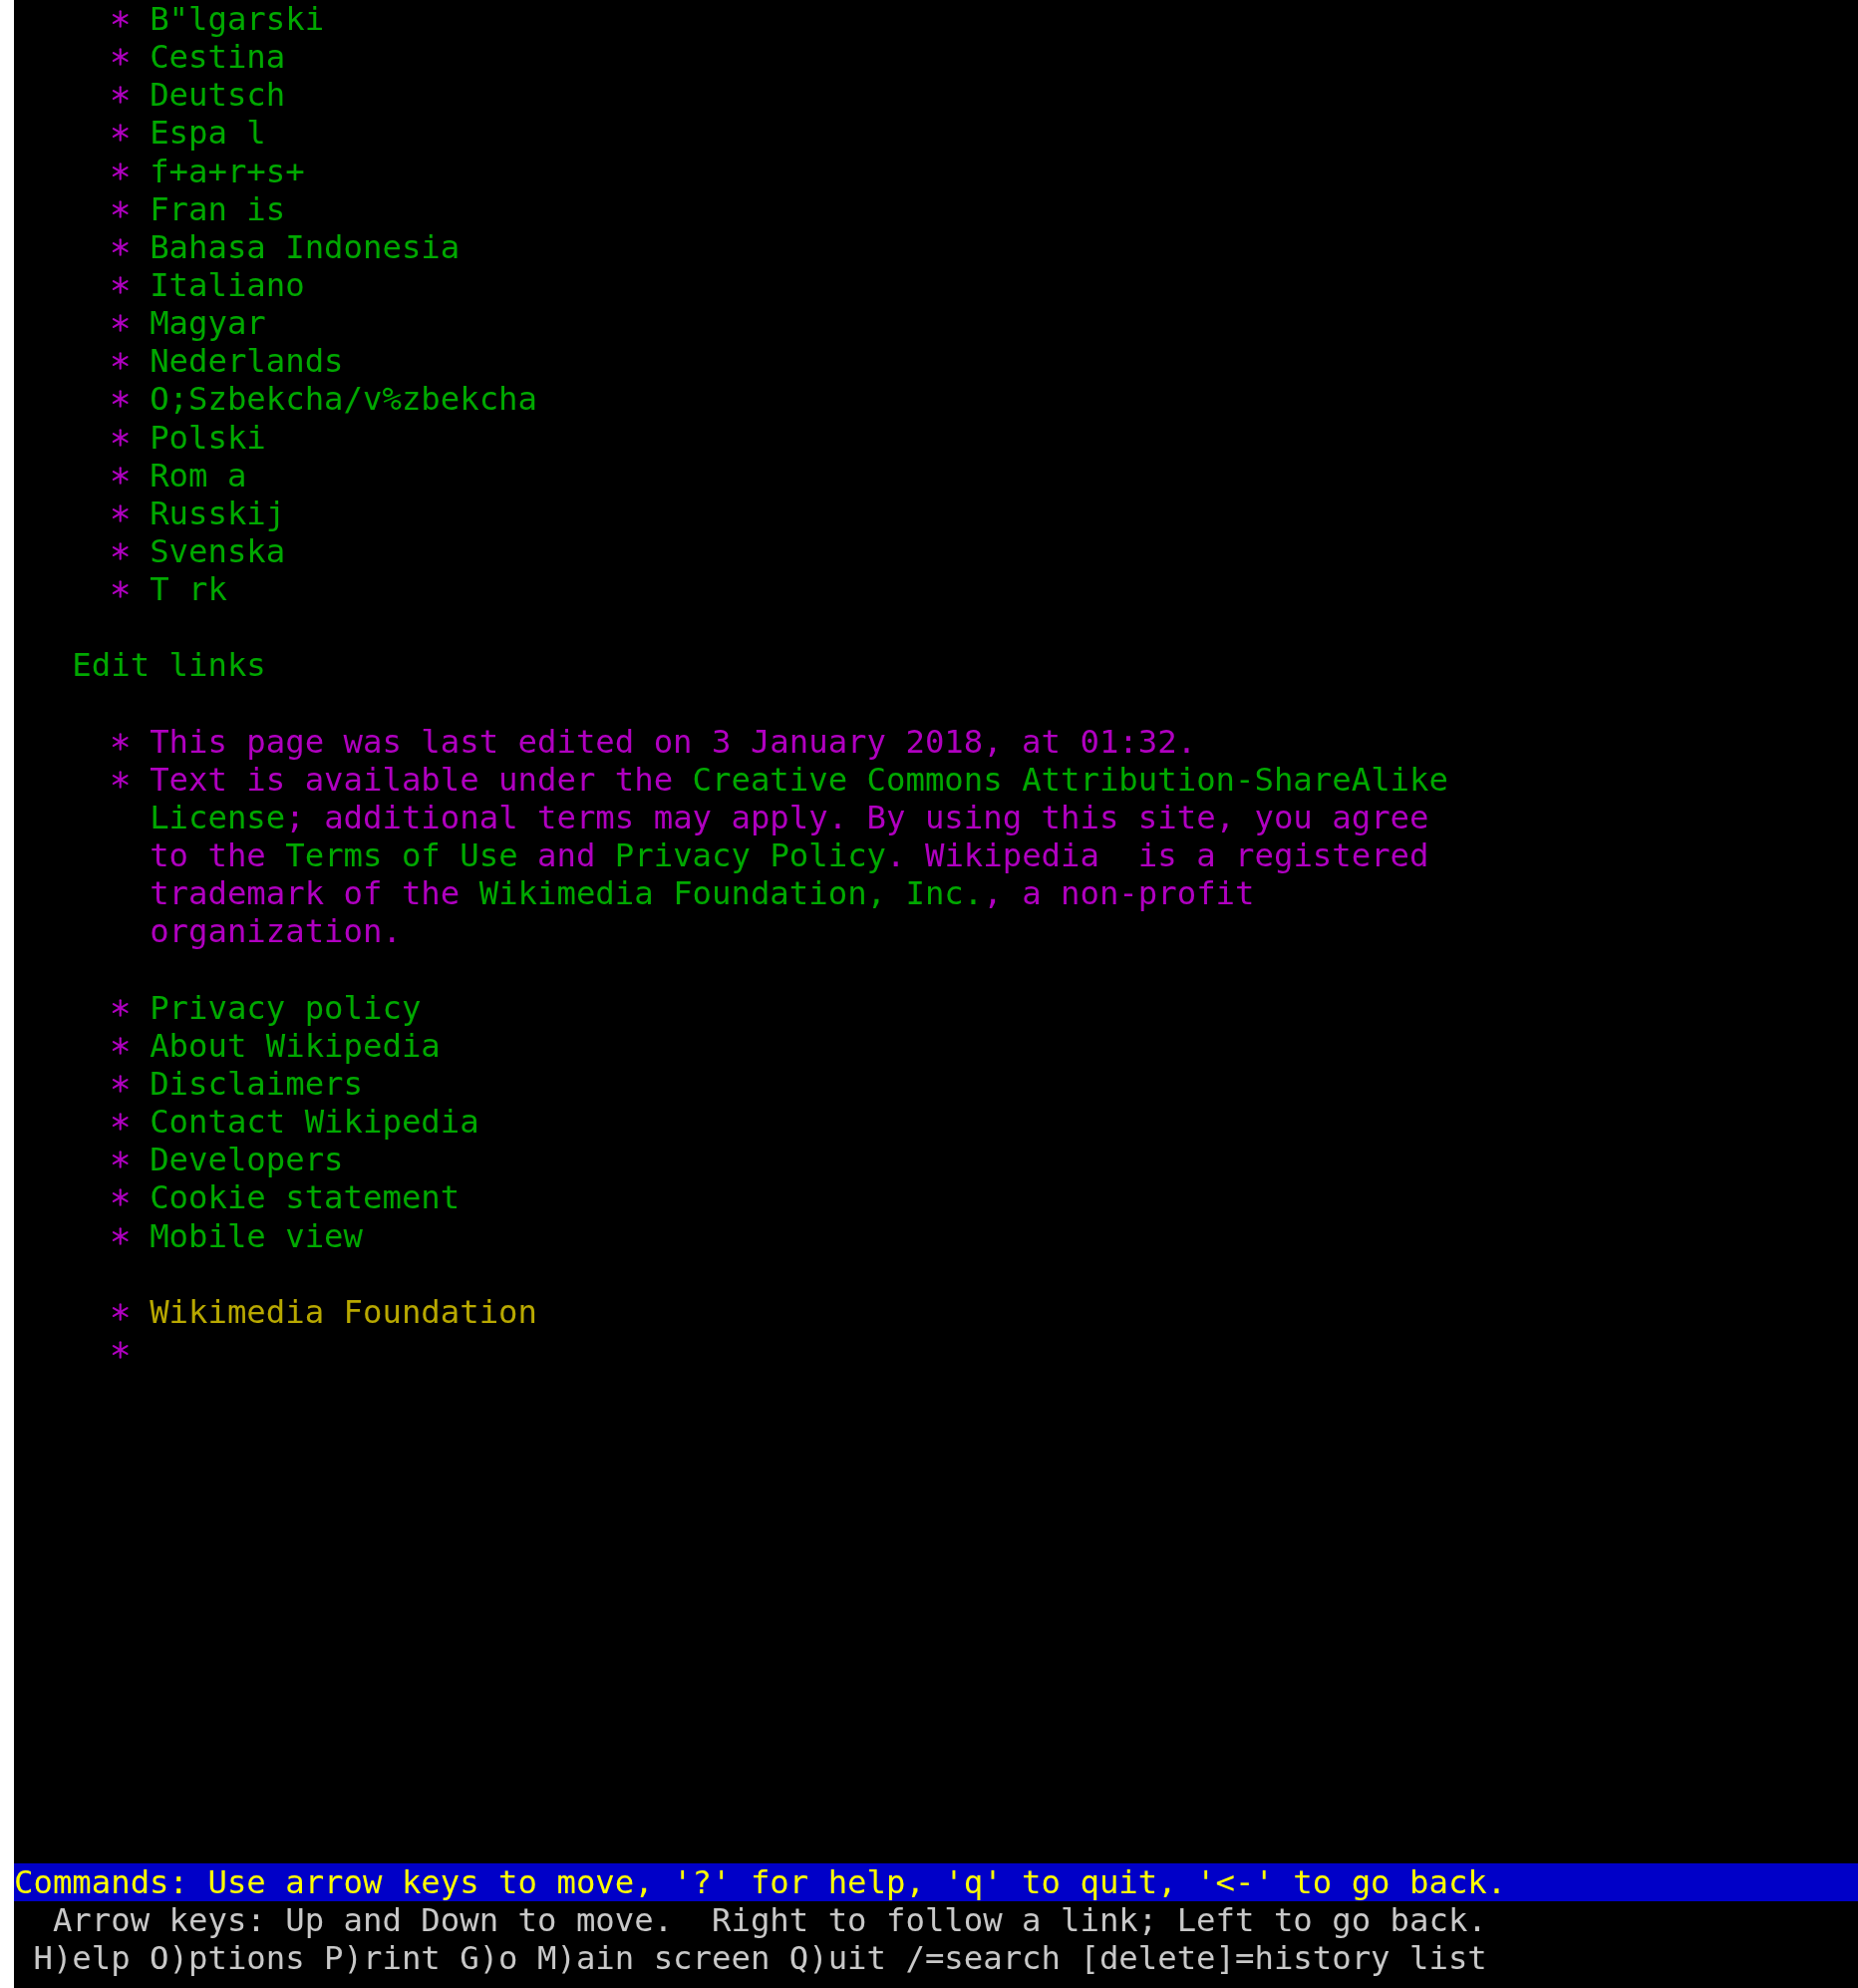  Describe the element at coordinates (296, 1045) in the screenshot. I see `footer-link: About Wikipedia` at that location.